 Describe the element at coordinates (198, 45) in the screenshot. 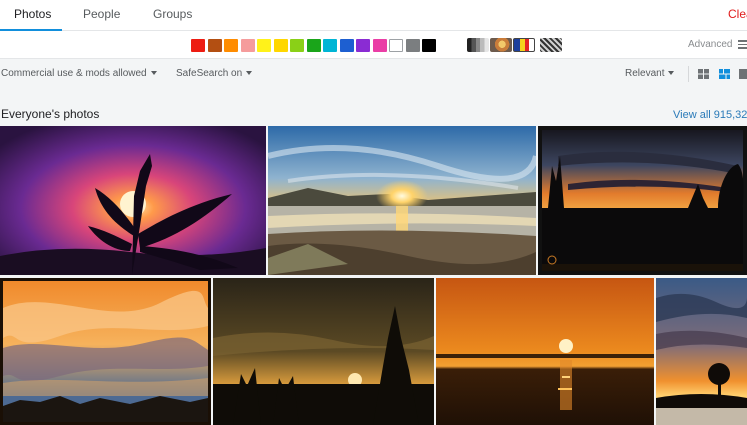

I see `color-swatch-red` at that location.